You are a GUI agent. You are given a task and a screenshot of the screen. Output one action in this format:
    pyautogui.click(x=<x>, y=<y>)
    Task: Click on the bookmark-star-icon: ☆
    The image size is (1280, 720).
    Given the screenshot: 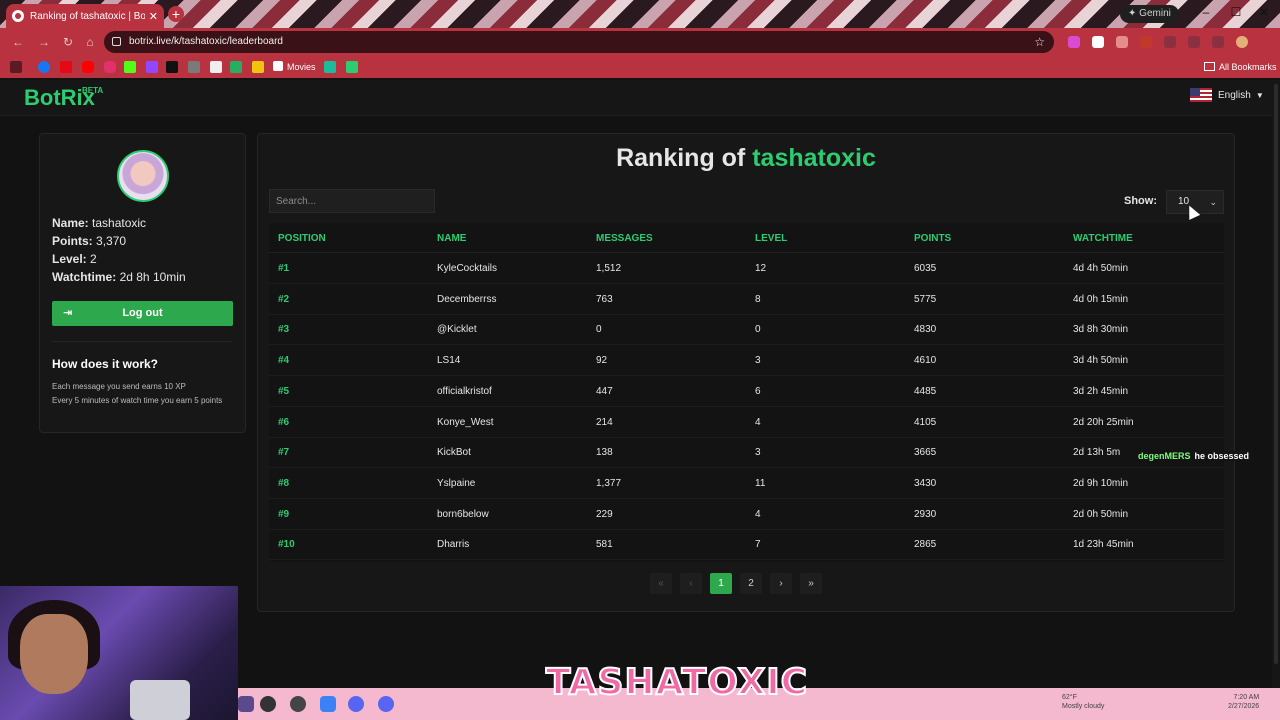 What is the action you would take?
    pyautogui.click(x=1039, y=42)
    